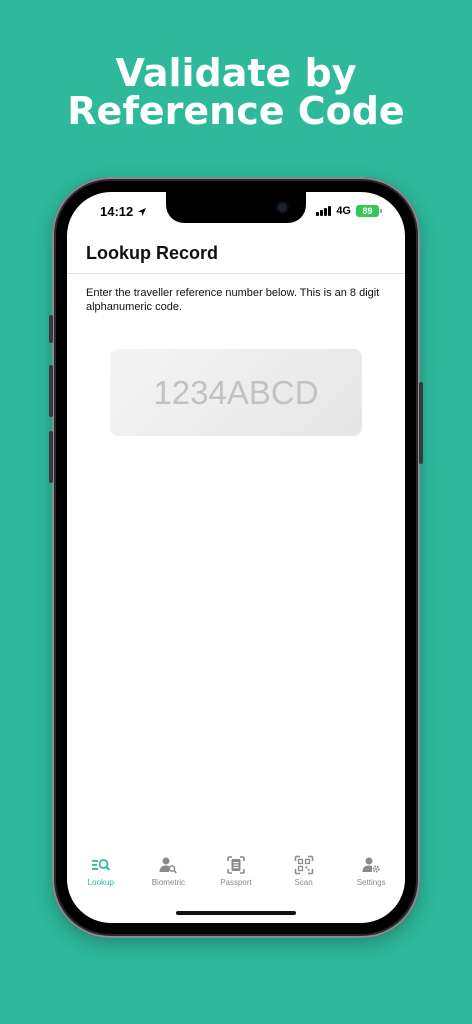 This screenshot has width=472, height=1024. Describe the element at coordinates (236, 73) in the screenshot. I see `headline-line-1: Validate by` at that location.